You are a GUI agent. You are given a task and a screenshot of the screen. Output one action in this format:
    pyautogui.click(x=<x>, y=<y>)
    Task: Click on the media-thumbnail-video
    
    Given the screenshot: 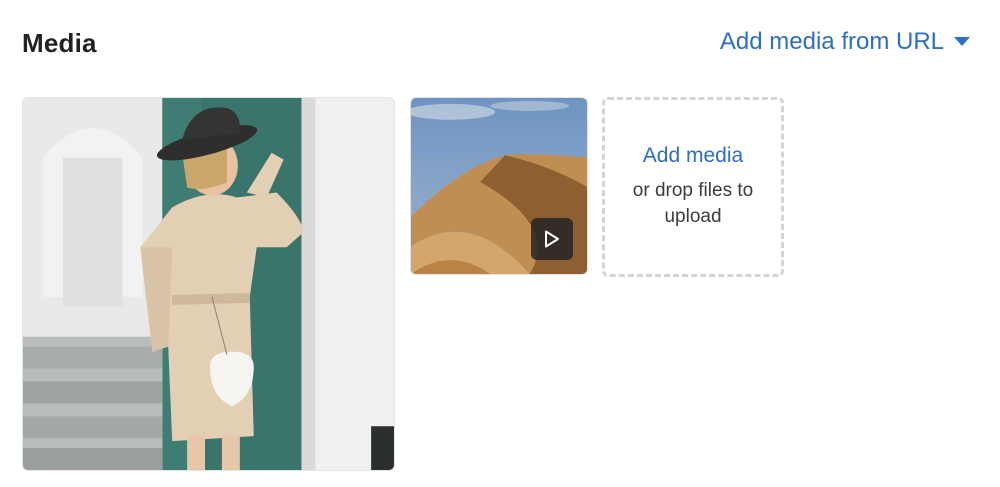 What is the action you would take?
    pyautogui.click(x=499, y=186)
    